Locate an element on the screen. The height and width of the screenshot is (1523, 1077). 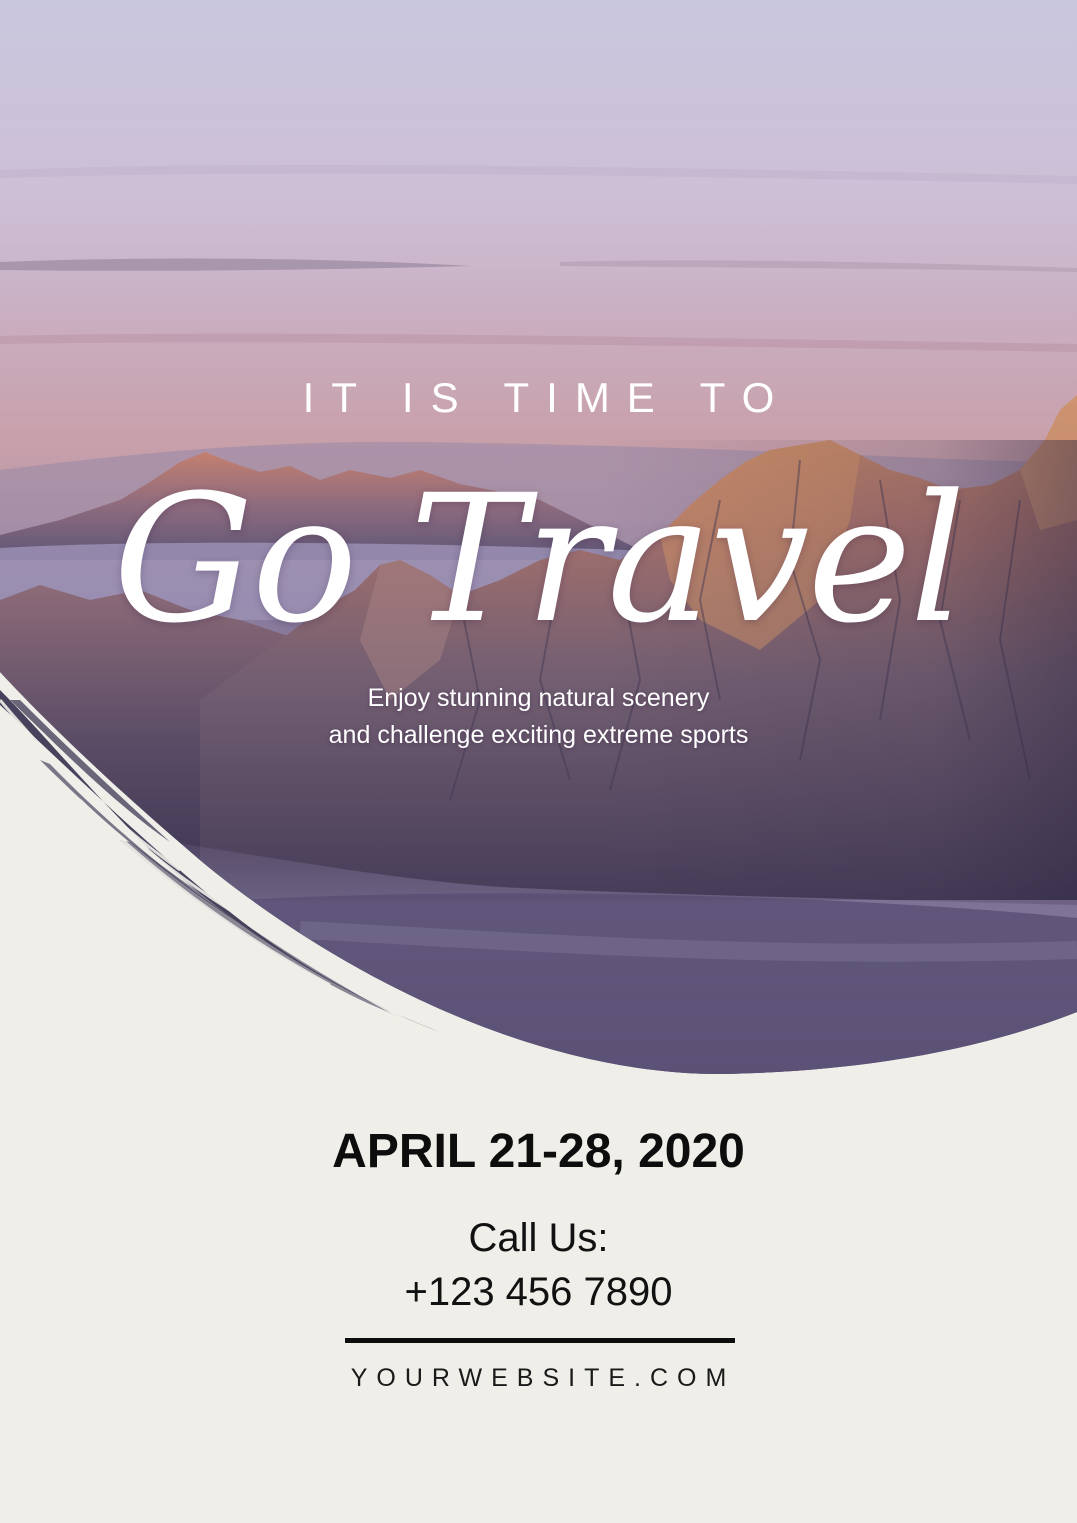
eyebrow-heading: IT IS TIME TO is located at coordinates (547, 397).